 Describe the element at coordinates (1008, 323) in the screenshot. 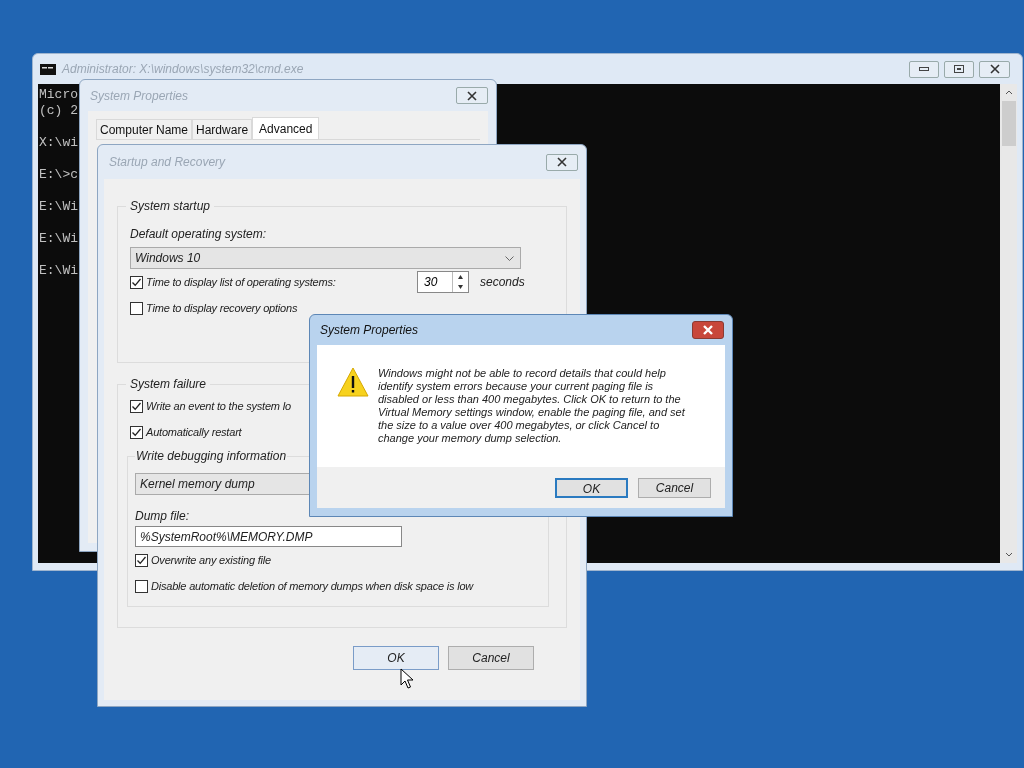

I see `scrollbar` at that location.